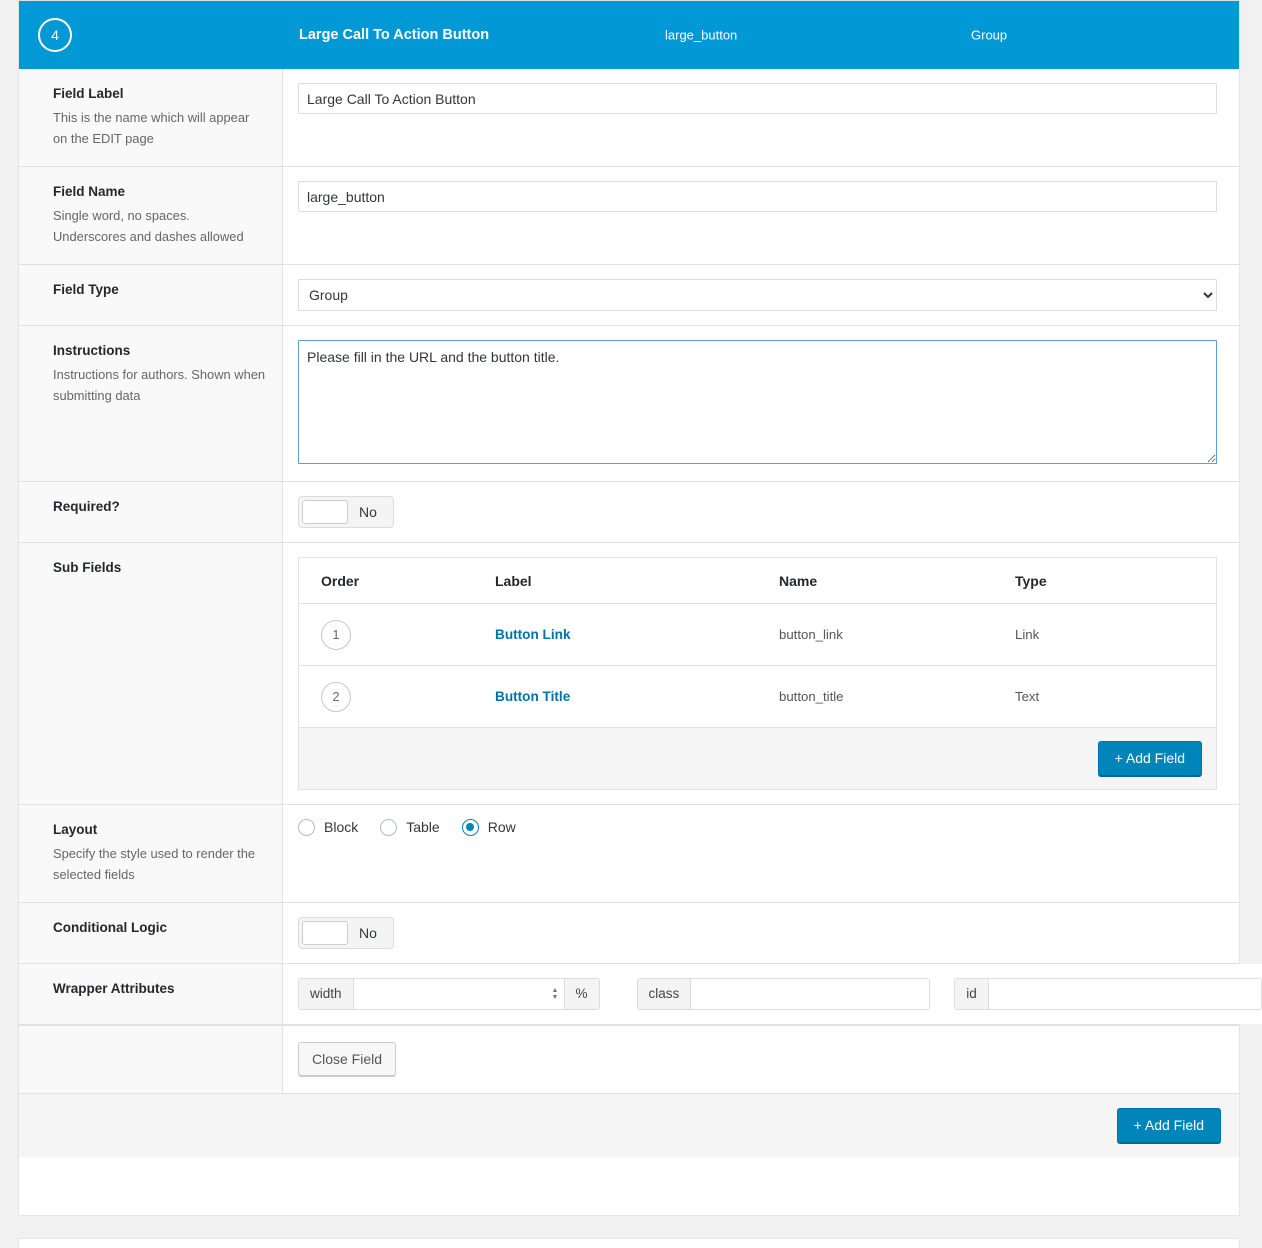  I want to click on layout-title: Layout, so click(75, 829).